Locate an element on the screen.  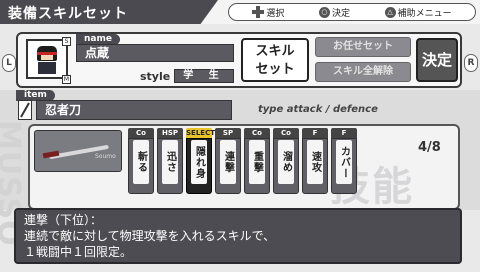
help-decide-label: 決定 is located at coordinates (340, 13).